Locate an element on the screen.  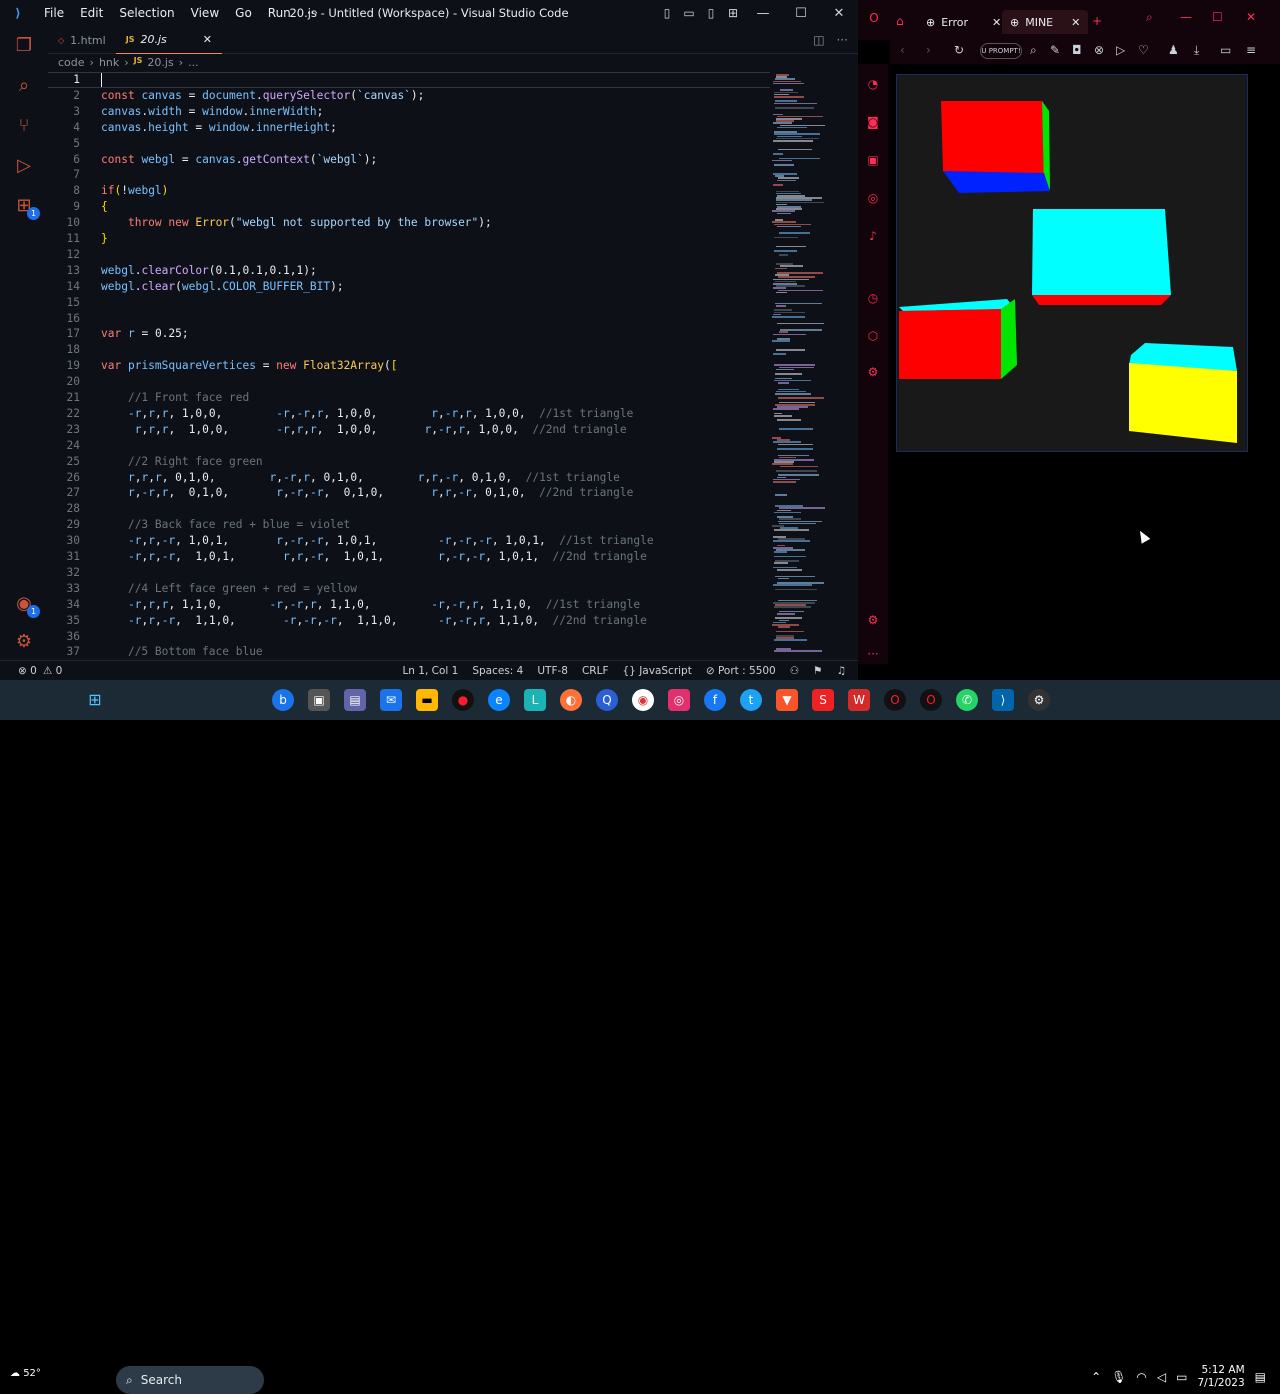
breadcrumb-item: code is located at coordinates (71, 62).